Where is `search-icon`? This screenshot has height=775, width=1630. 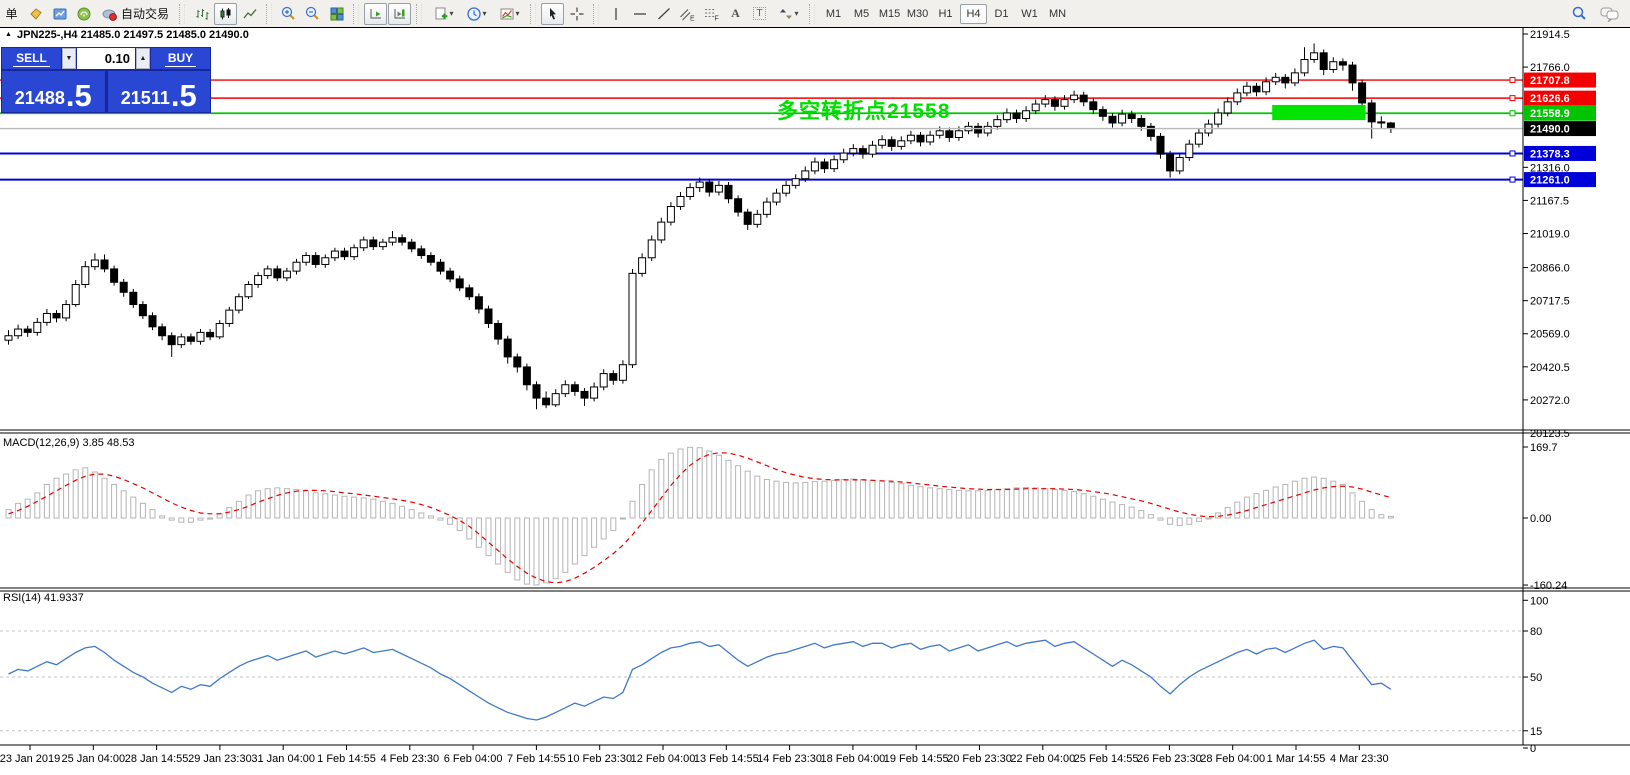
search-icon is located at coordinates (1579, 13).